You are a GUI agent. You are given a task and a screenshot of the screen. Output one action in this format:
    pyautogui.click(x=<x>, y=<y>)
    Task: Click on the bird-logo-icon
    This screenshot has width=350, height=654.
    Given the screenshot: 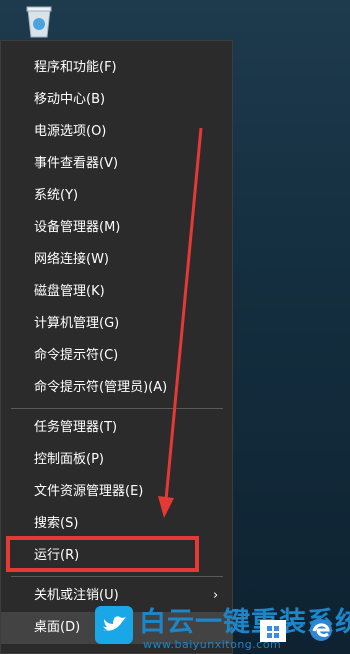 What is the action you would take?
    pyautogui.click(x=114, y=625)
    